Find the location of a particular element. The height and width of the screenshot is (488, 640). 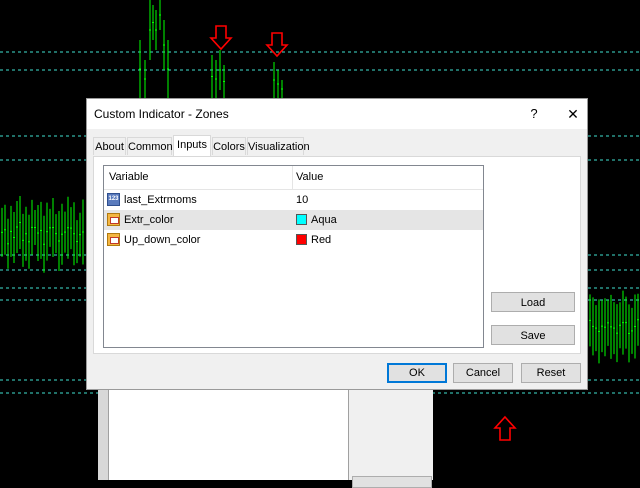

cancel-button: Cancel is located at coordinates (483, 373).